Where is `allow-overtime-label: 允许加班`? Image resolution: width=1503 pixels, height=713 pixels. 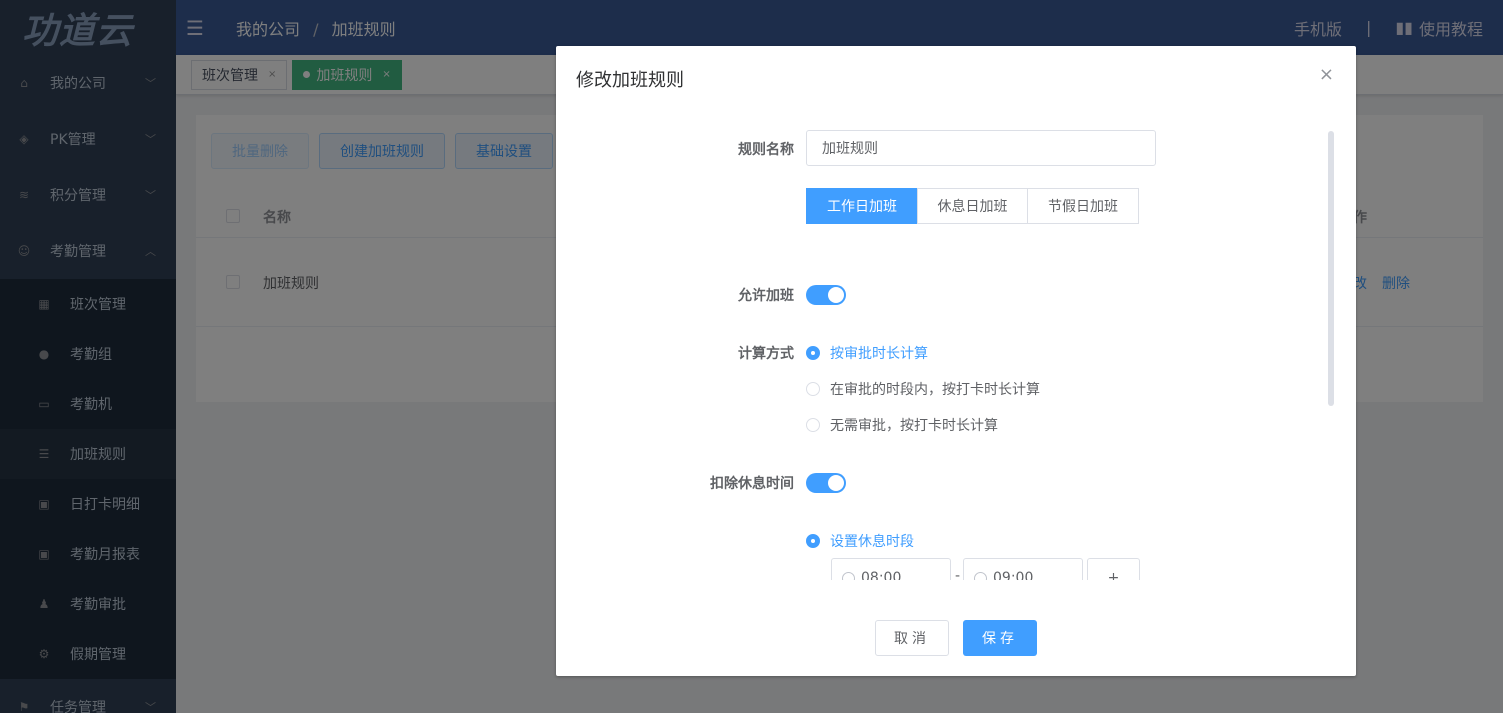
allow-overtime-label: 允许加班 is located at coordinates (766, 296).